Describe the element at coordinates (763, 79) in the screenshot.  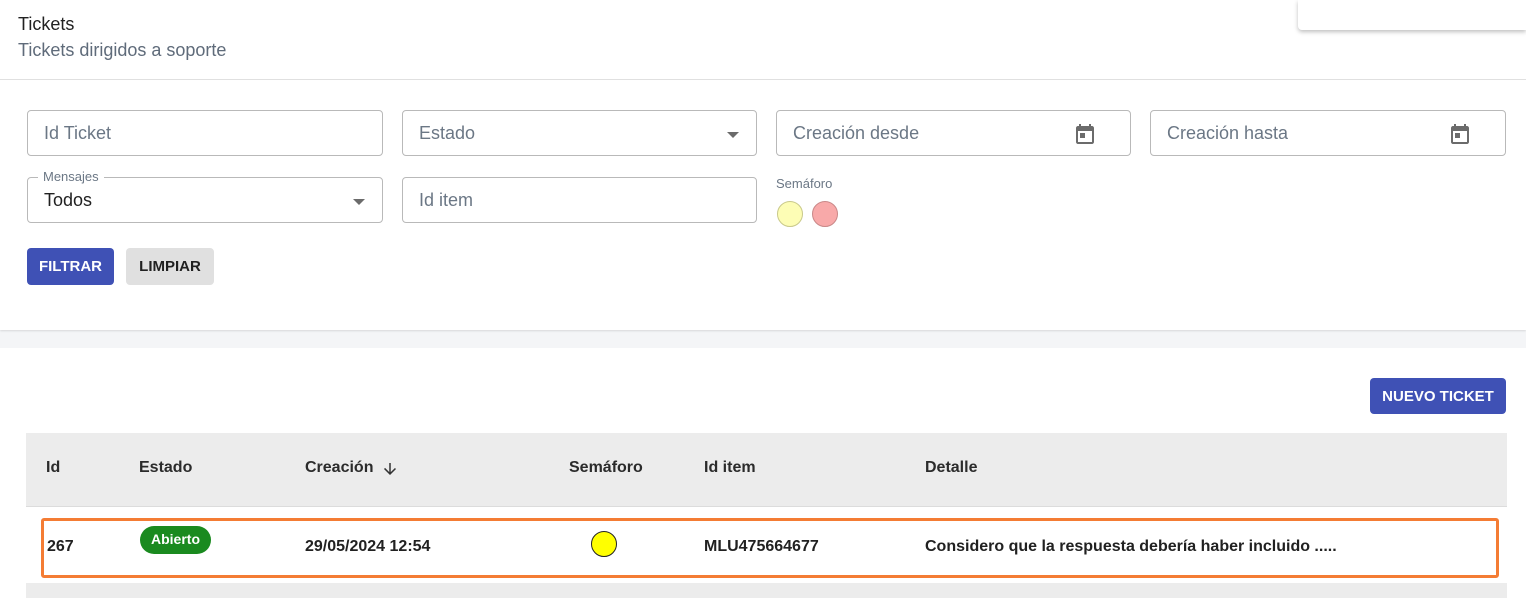
I see `header-divider` at that location.